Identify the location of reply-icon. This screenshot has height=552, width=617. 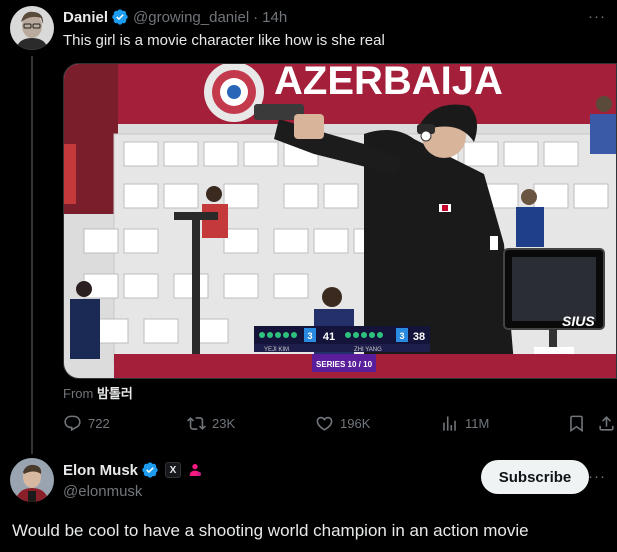
(72, 423).